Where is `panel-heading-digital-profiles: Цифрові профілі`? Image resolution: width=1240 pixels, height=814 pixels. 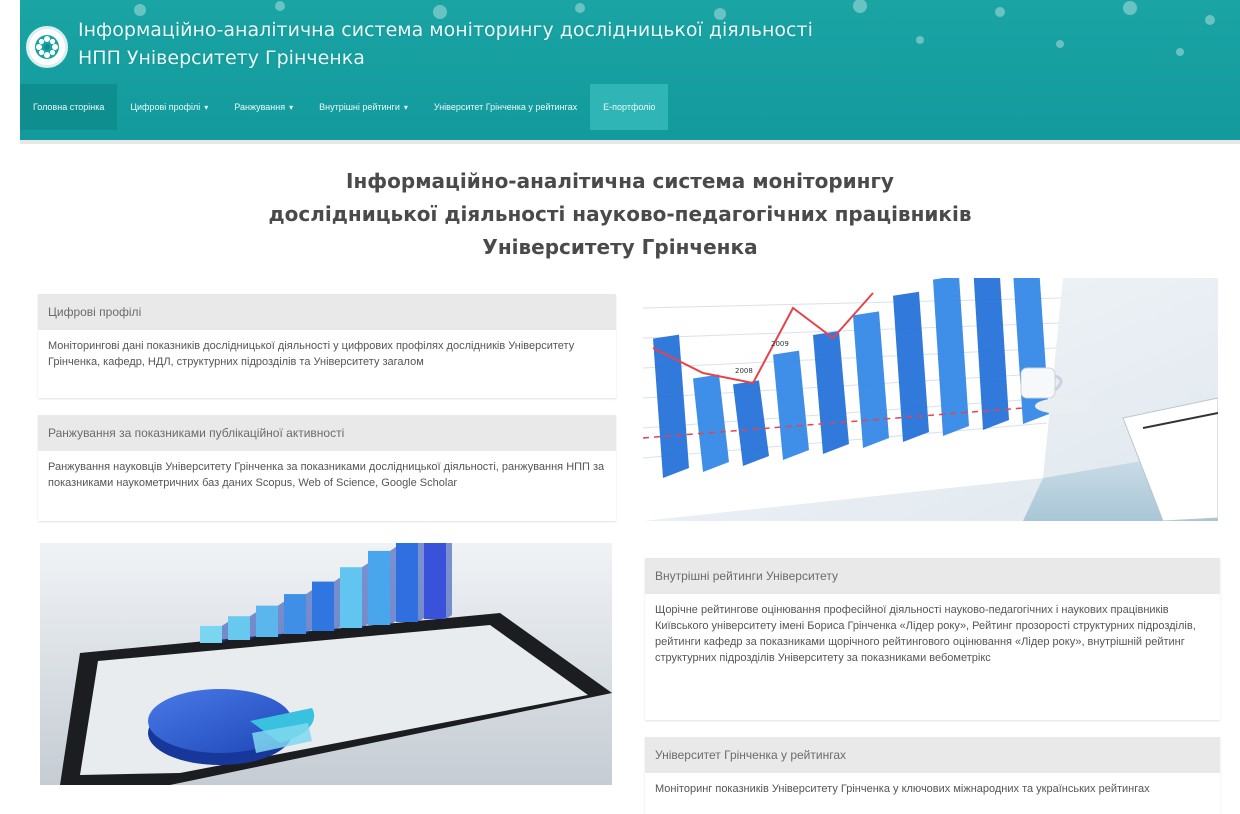 panel-heading-digital-profiles: Цифрові профілі is located at coordinates (327, 312).